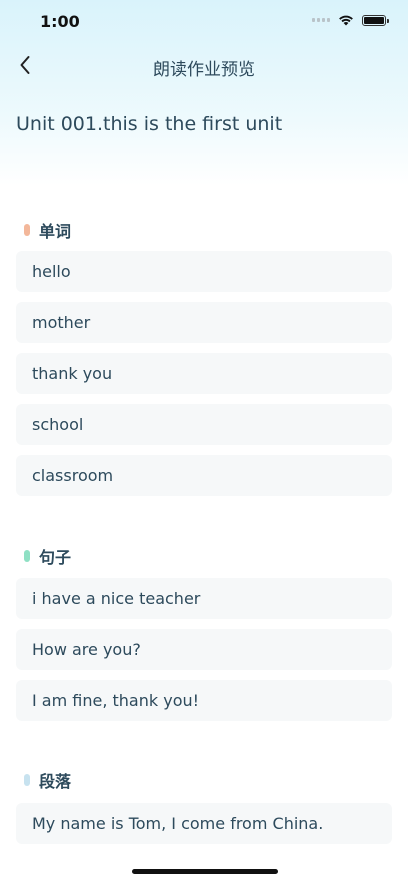 This screenshot has height=883, width=408. I want to click on list-item: My name is Tom, I come from China., so click(204, 823).